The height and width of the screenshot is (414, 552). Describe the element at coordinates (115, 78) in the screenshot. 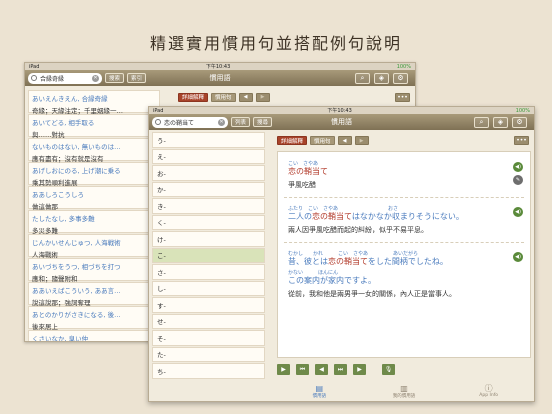

I see `search-button: 搜索` at that location.